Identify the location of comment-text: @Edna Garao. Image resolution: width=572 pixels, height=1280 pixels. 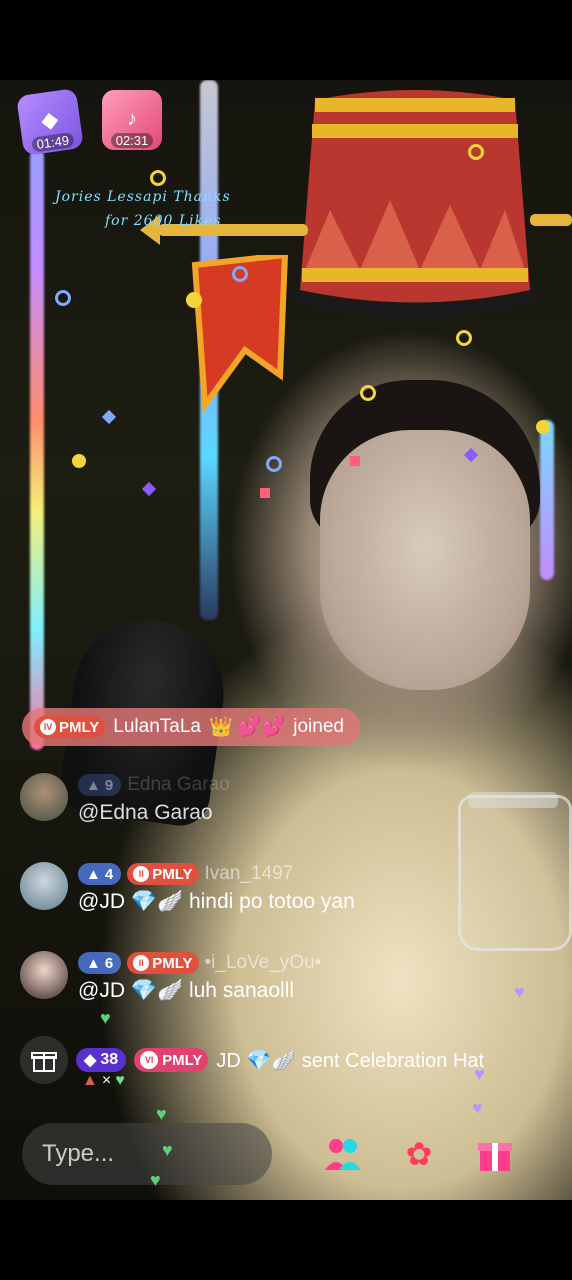
(145, 812).